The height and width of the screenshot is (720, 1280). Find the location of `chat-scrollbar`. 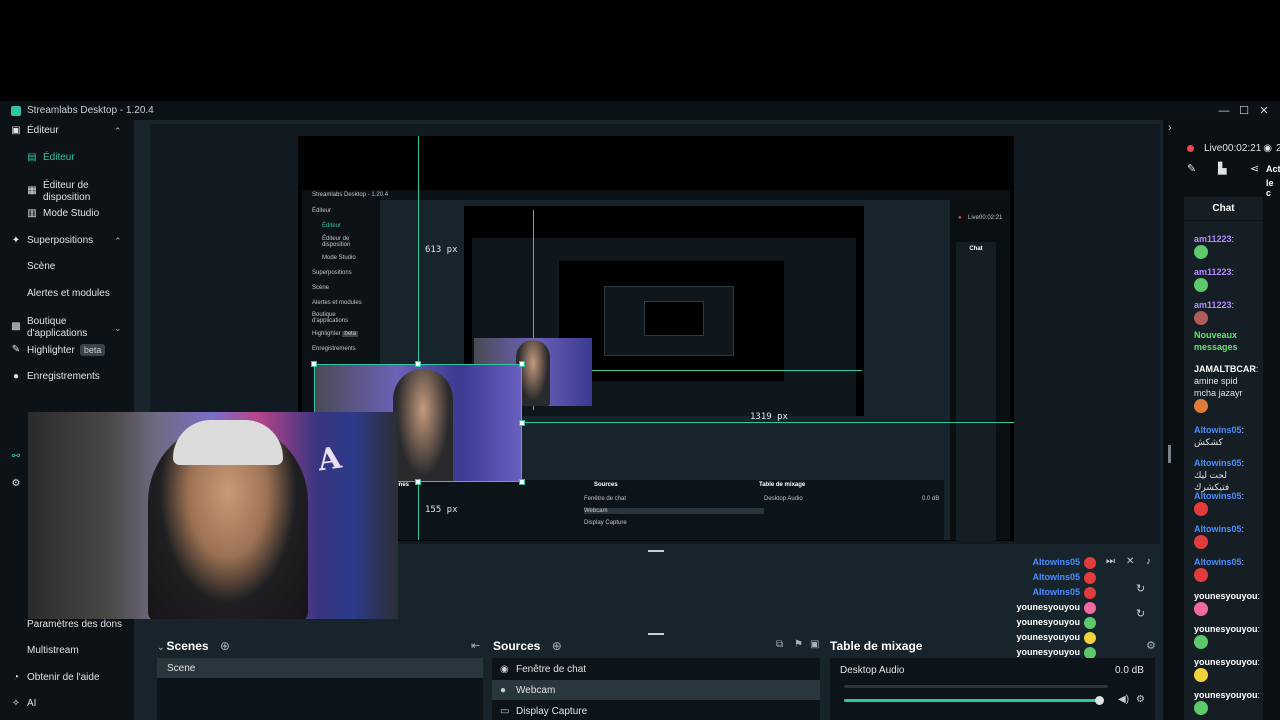

chat-scrollbar is located at coordinates (1169, 454).